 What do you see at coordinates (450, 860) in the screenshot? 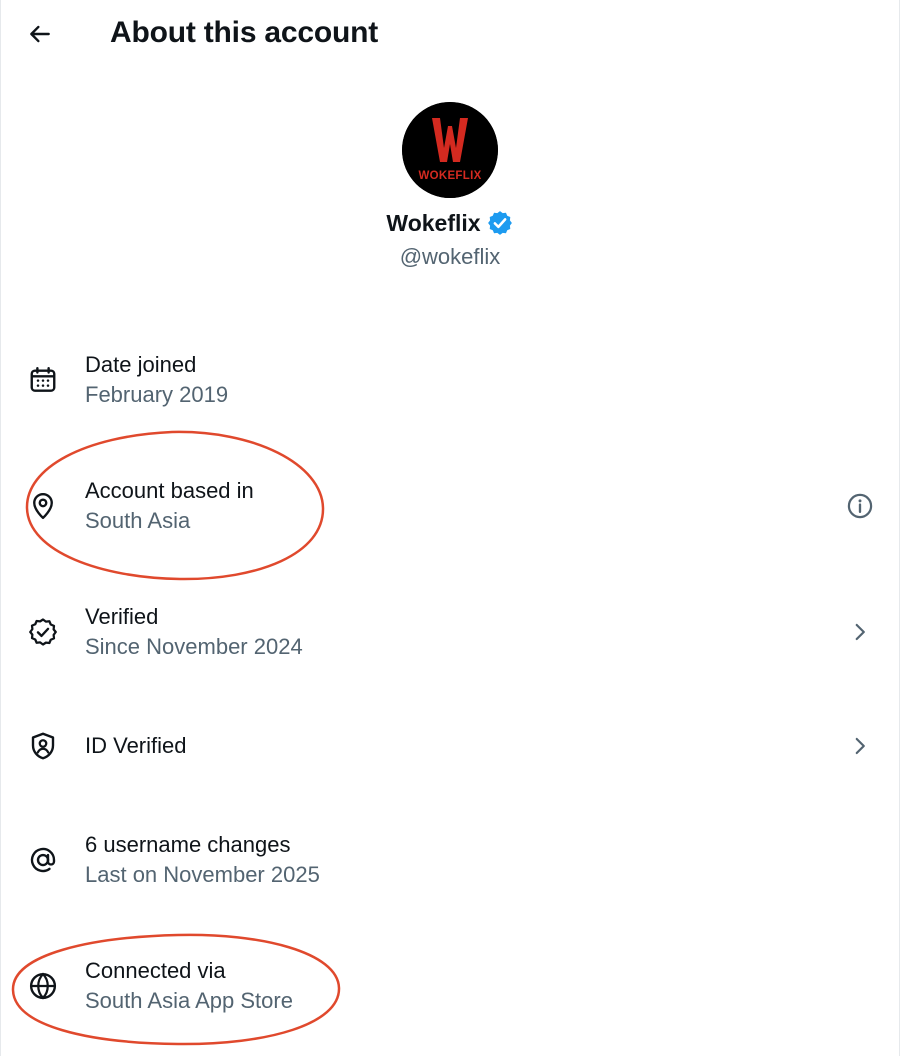
I see `row-username-changes: 6 username changes Last on November 2025` at bounding box center [450, 860].